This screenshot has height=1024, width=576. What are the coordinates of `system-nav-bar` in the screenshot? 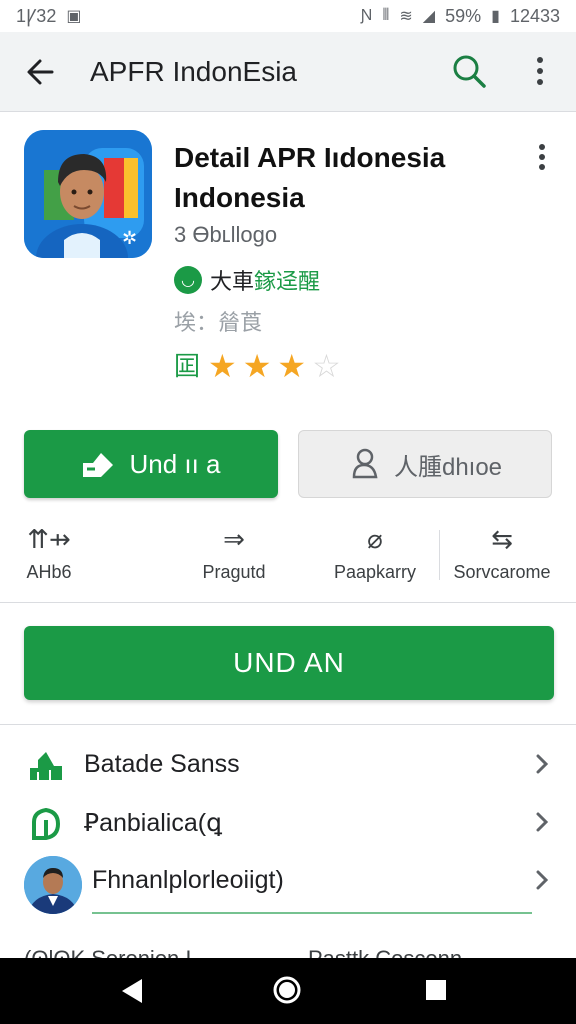 It's located at (288, 991).